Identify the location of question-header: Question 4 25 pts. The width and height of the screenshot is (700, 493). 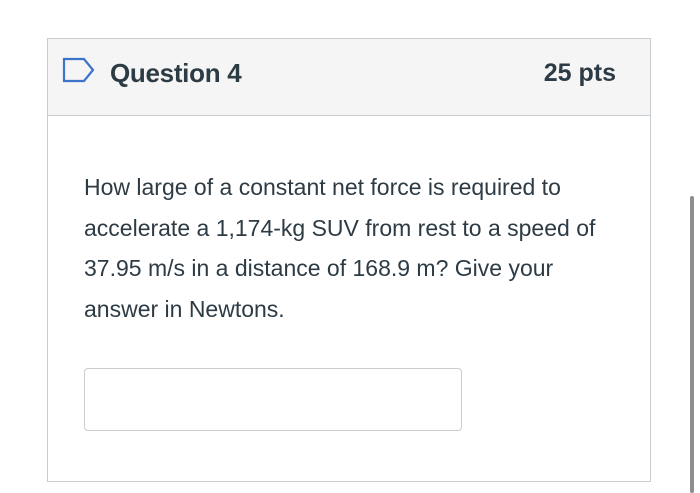
(349, 77).